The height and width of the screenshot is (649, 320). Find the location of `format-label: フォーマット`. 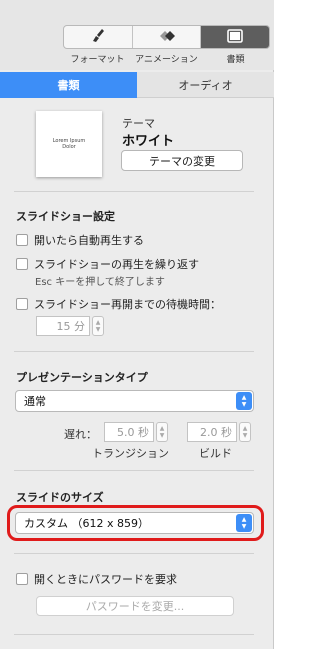

format-label: フォーマット is located at coordinates (97, 60).